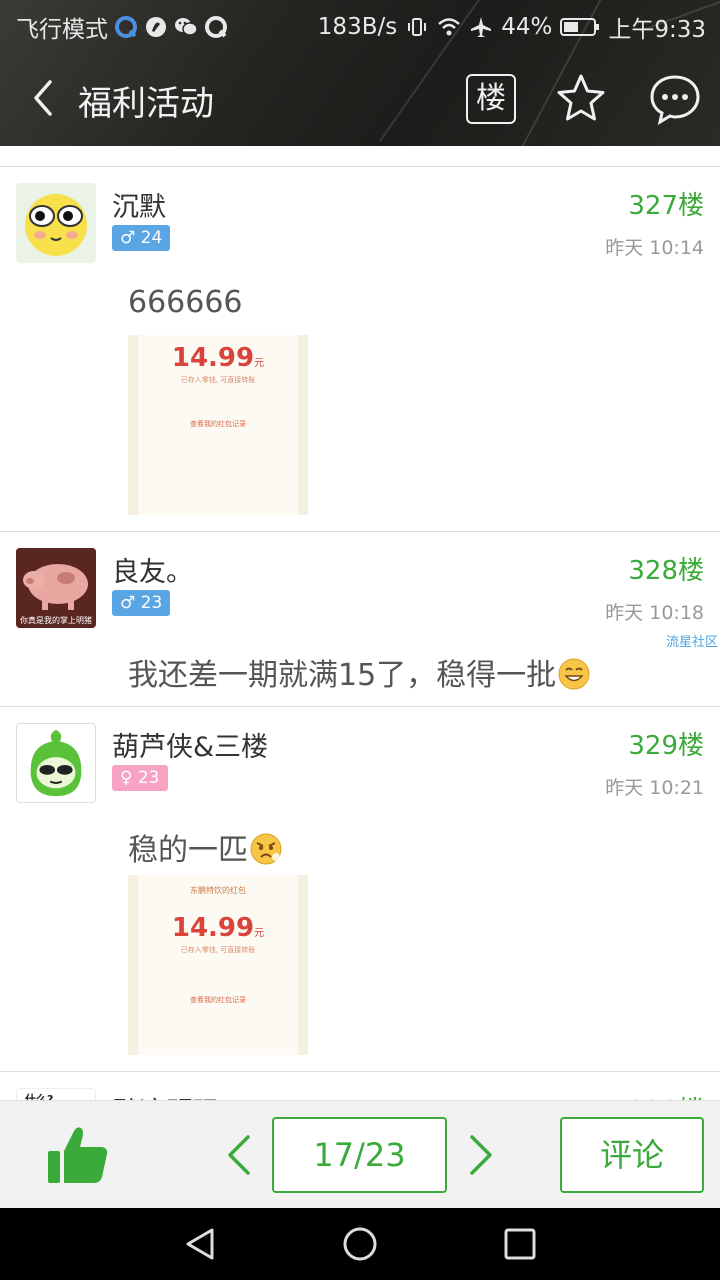  I want to click on post-text: 稳的一匹, so click(205, 847).